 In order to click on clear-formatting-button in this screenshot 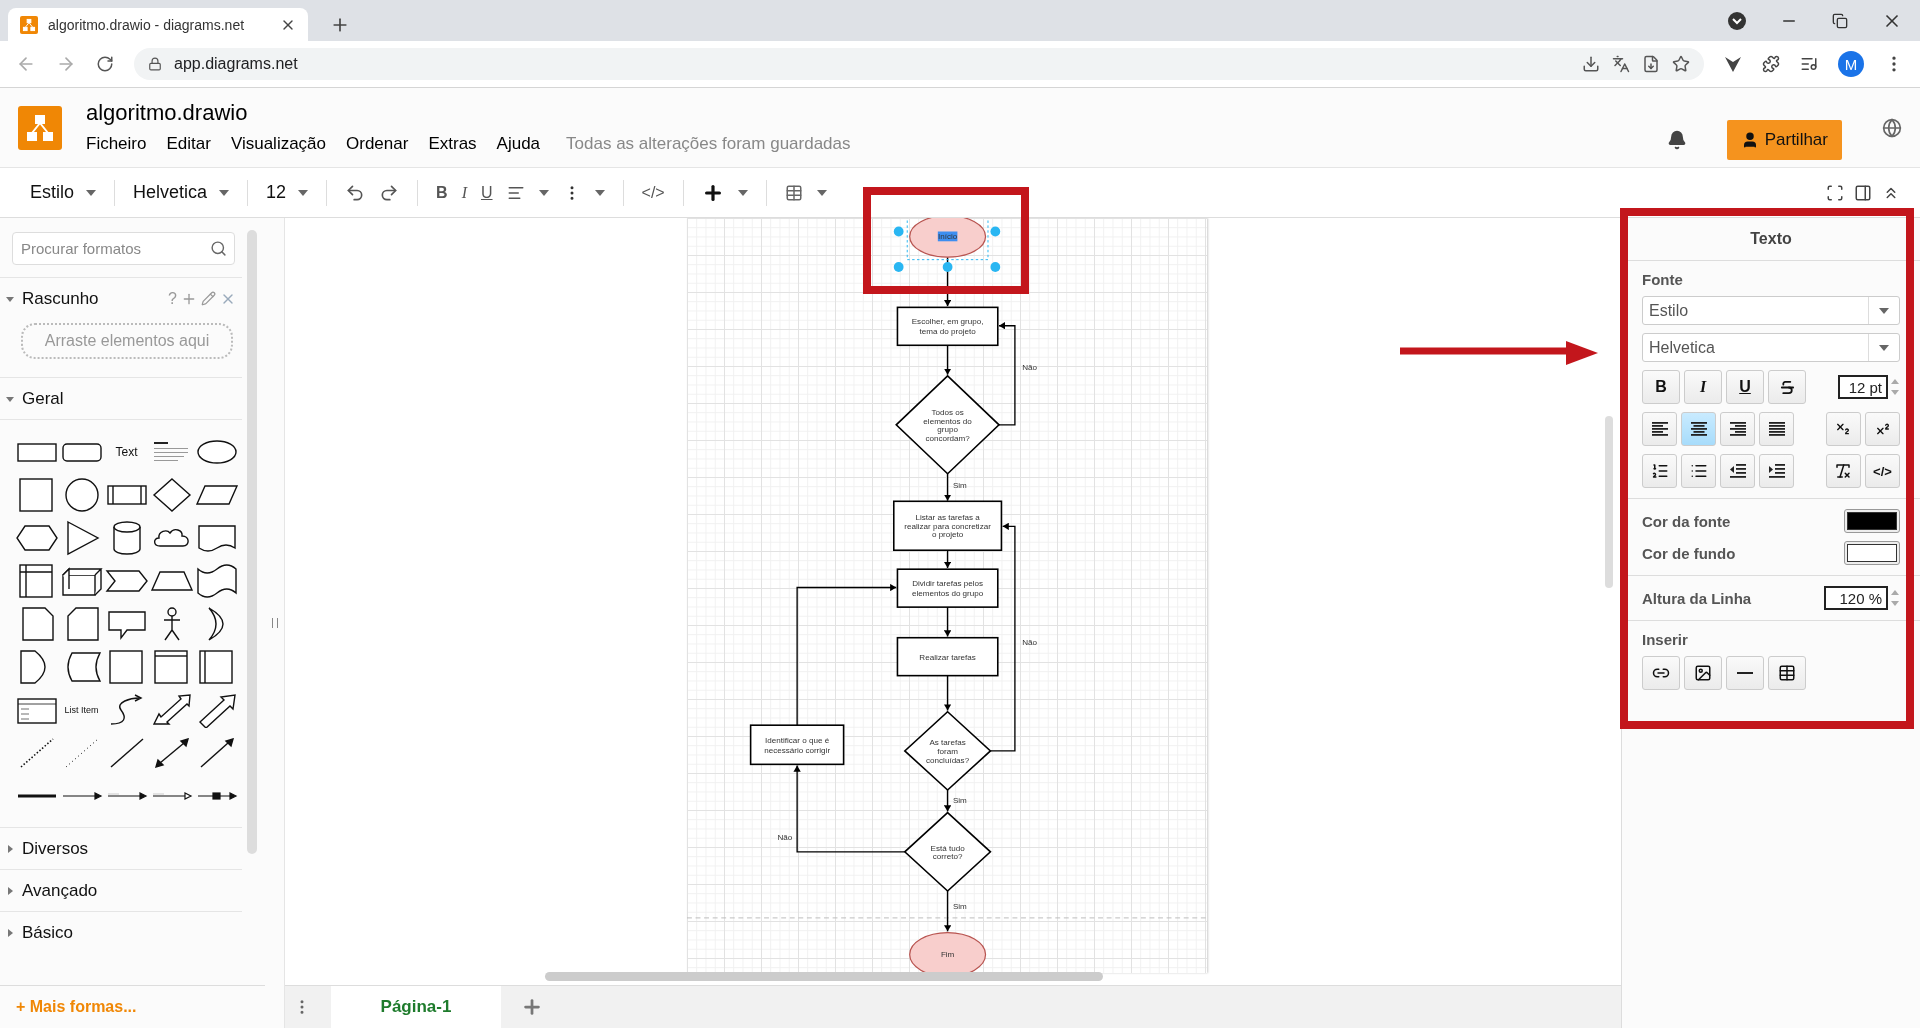, I will do `click(1843, 471)`.